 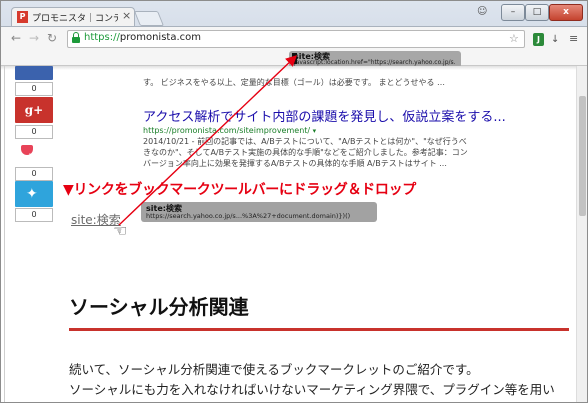 I want to click on content-divider, so click(x=4, y=234).